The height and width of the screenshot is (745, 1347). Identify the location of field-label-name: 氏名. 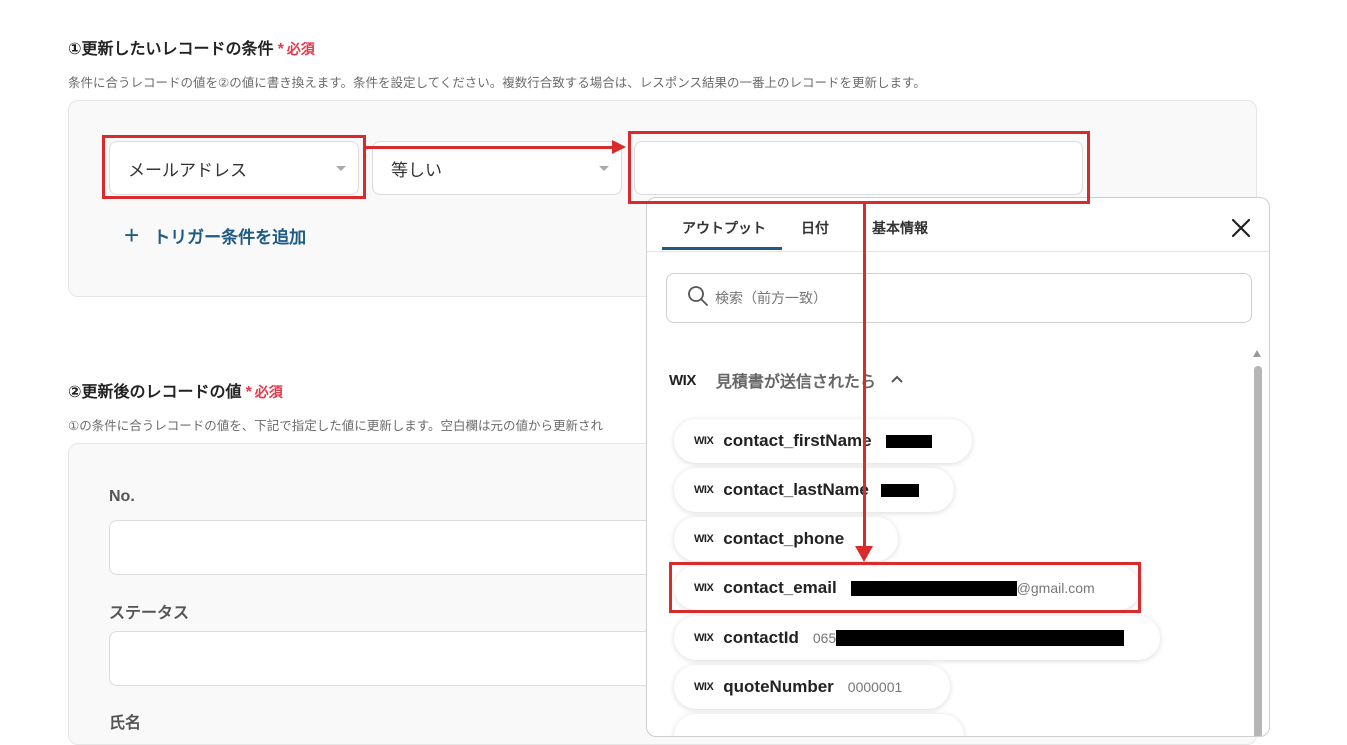
(125, 723).